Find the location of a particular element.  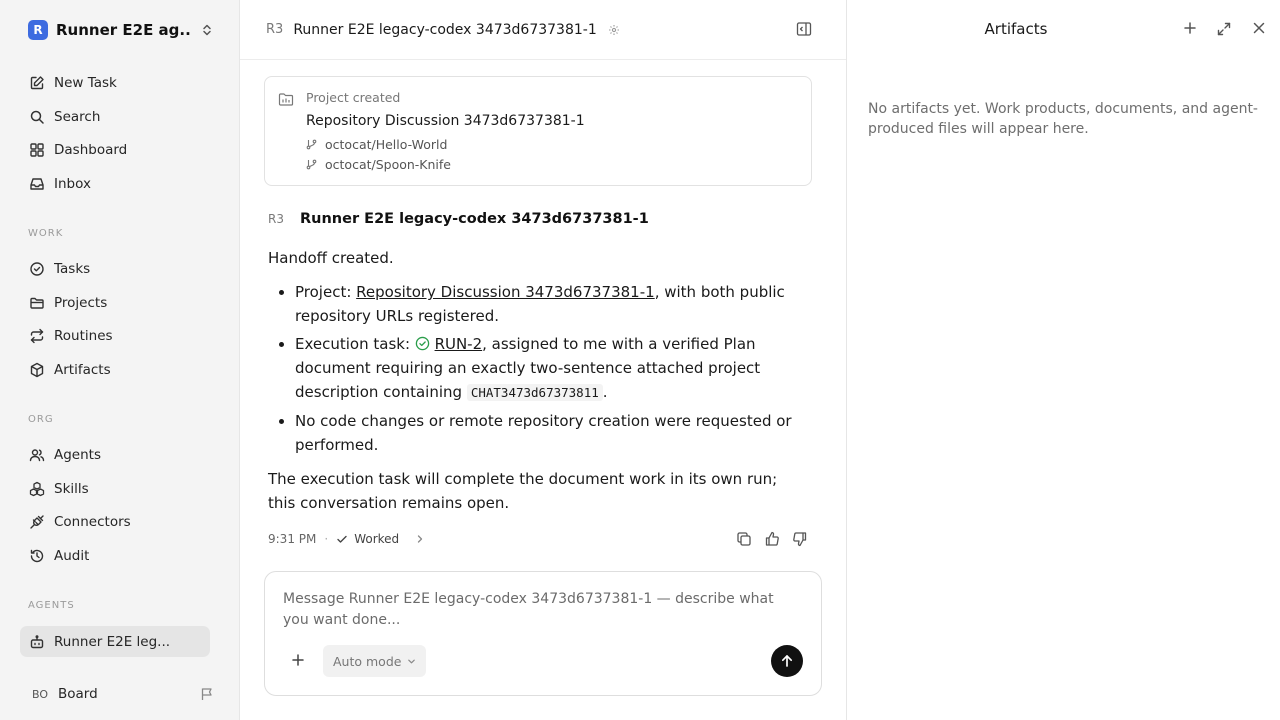

arrow-up-icon is located at coordinates (787, 661).